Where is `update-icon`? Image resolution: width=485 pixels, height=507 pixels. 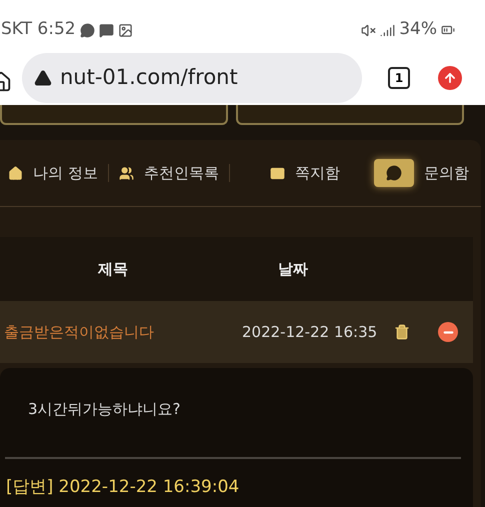 update-icon is located at coordinates (450, 78).